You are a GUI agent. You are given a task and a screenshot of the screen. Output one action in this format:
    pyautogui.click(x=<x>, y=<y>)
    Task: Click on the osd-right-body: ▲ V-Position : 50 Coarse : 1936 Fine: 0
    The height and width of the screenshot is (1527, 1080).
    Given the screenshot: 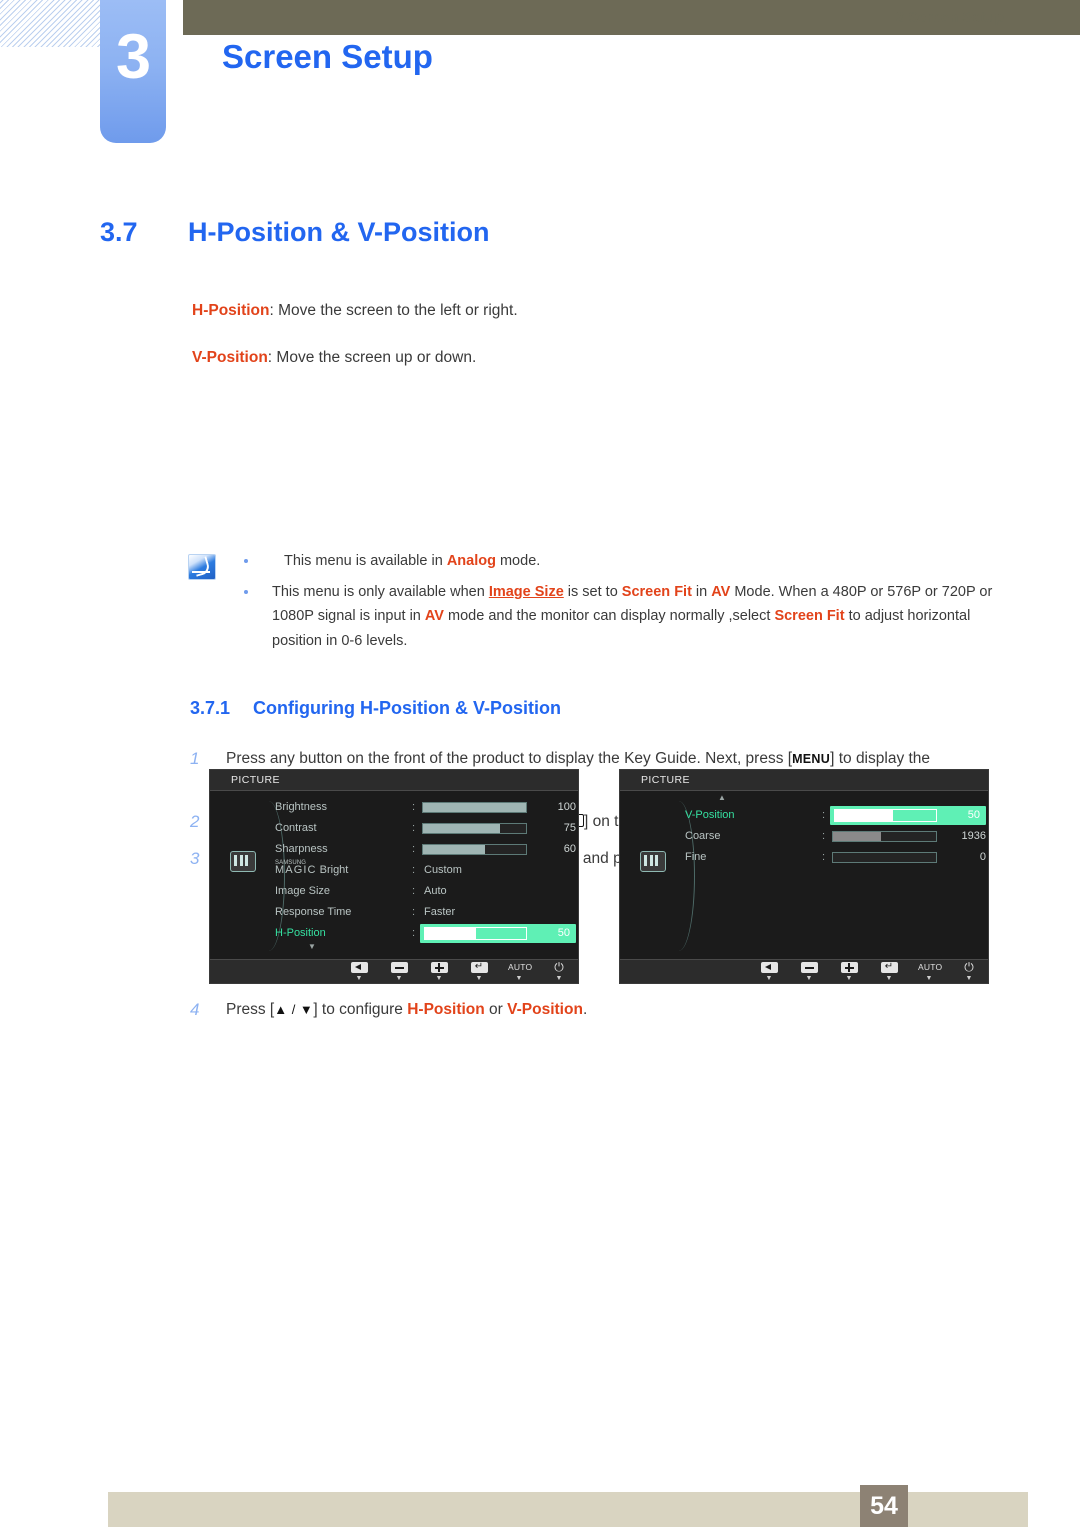 What is the action you would take?
    pyautogui.click(x=804, y=875)
    